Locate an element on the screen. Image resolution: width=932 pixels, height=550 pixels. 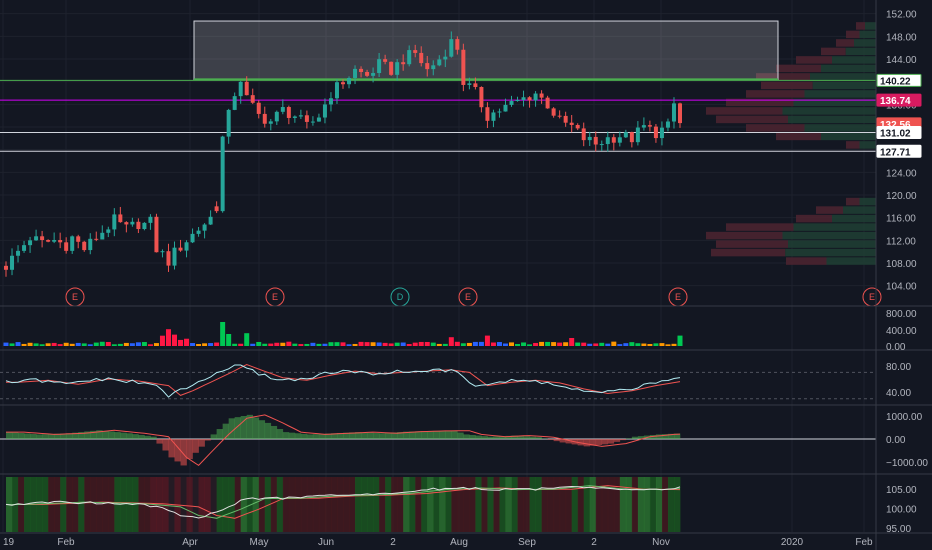
time-tick-label: 2020 is located at coordinates (792, 542).